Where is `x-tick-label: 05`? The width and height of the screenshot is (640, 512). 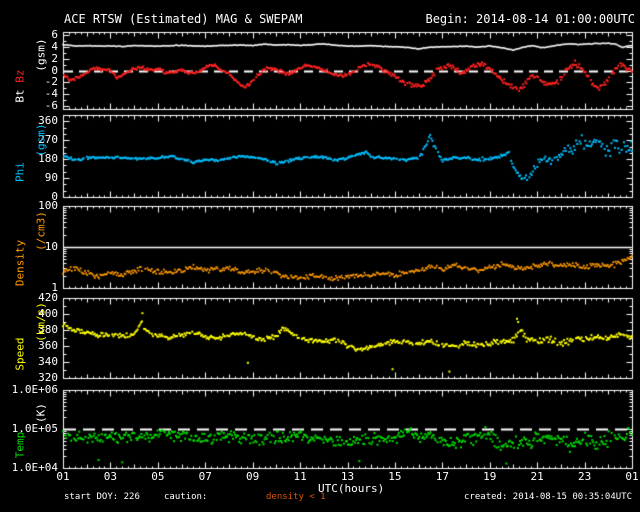 x-tick-label: 05 is located at coordinates (158, 476).